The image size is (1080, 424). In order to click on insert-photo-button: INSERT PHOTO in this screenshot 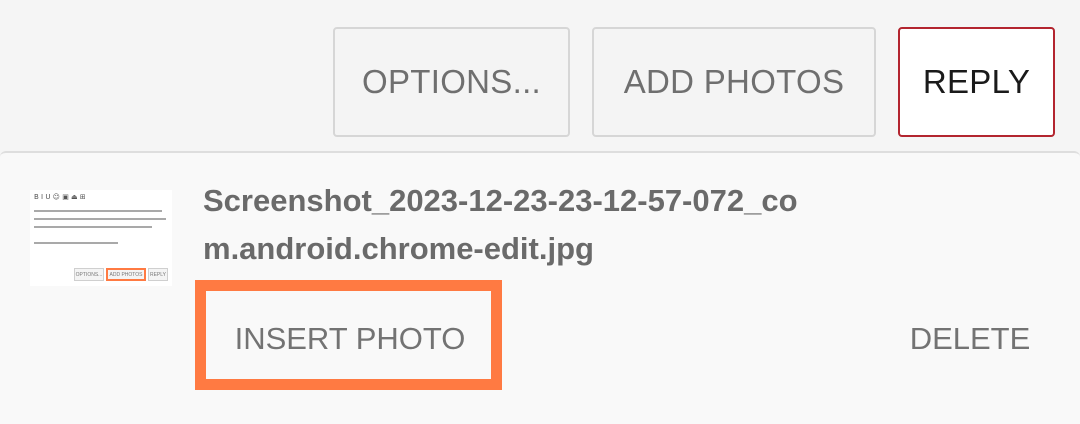, I will do `click(350, 339)`.